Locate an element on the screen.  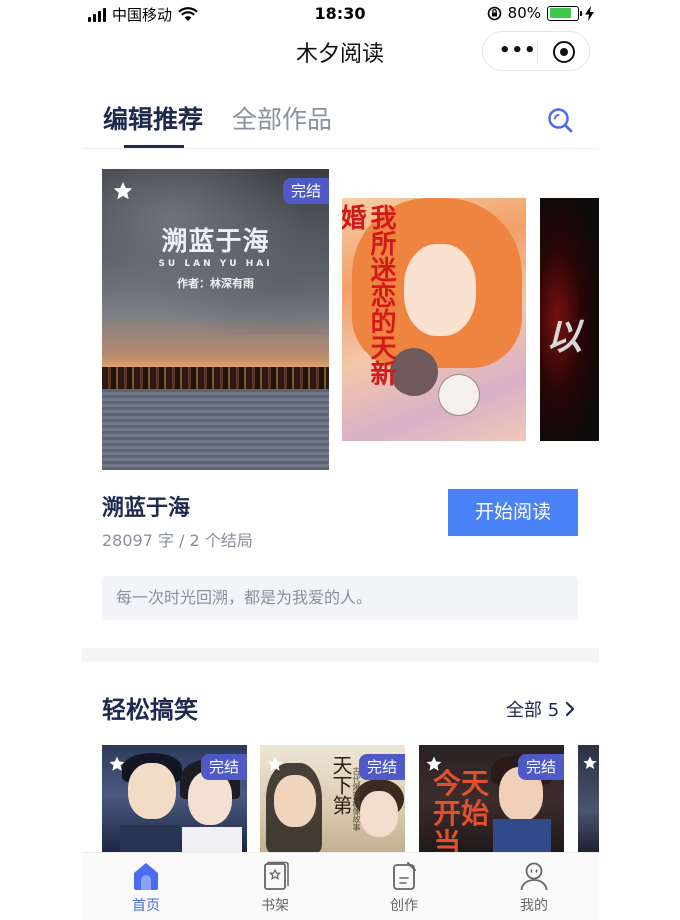
status-right: 80% is located at coordinates (540, 13).